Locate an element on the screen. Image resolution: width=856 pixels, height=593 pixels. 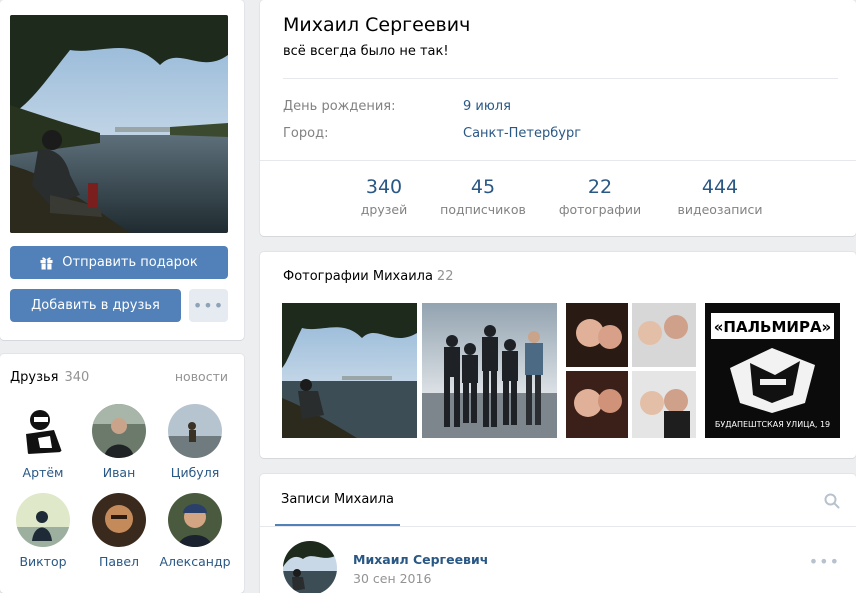
friends-count: 340 is located at coordinates (77, 377).